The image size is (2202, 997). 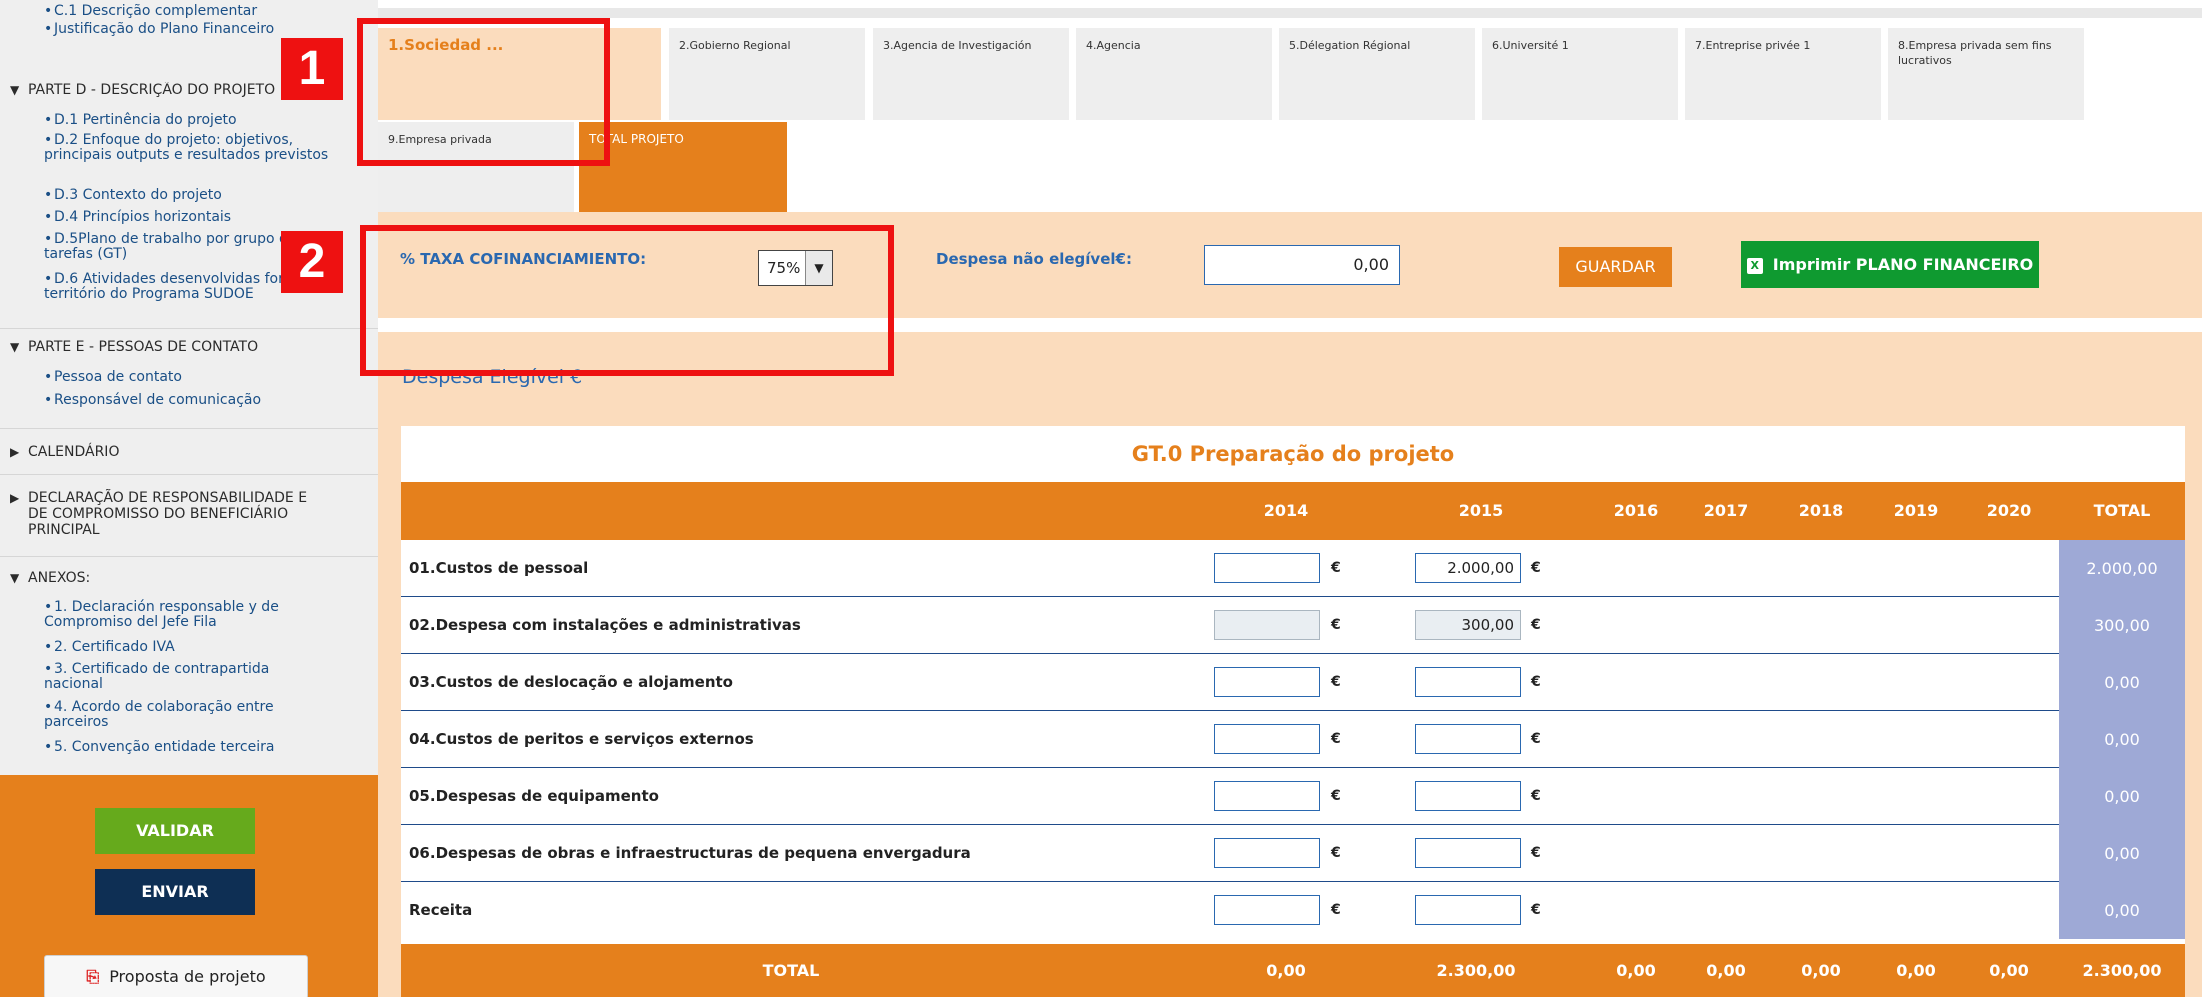 I want to click on table-row: 05.Despesas de equipamento € € 0,00, so click(x=1293, y=796).